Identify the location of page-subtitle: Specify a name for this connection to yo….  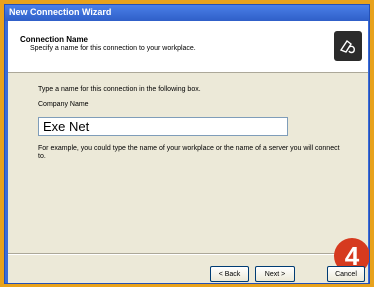
(113, 48).